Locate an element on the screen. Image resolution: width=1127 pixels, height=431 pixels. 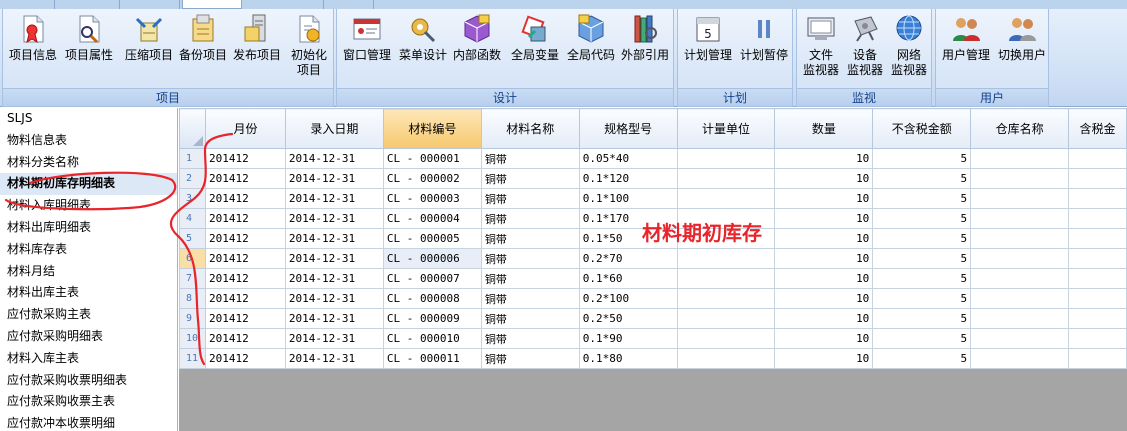
table-cell: 0.2*100 is located at coordinates (628, 298).